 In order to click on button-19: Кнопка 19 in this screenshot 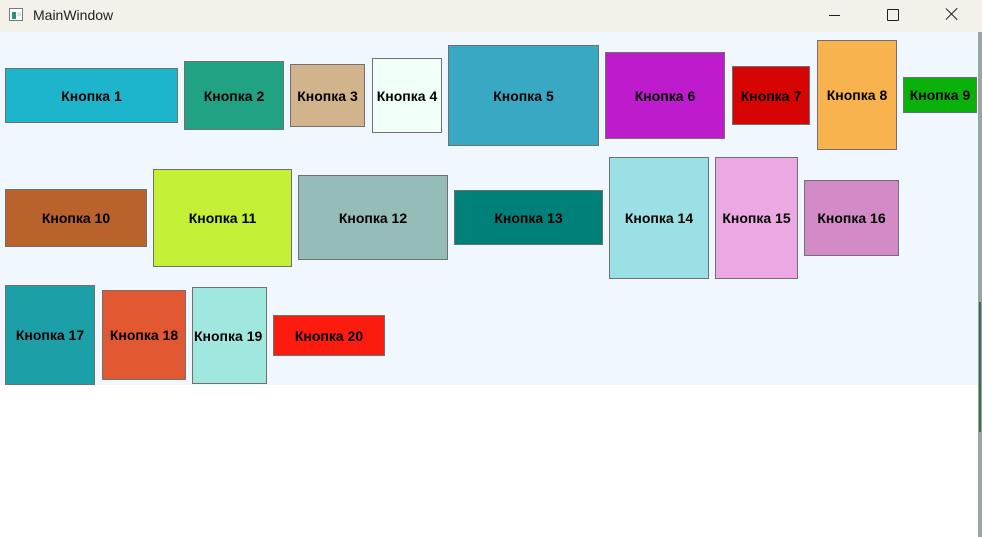, I will do `click(229, 335)`.